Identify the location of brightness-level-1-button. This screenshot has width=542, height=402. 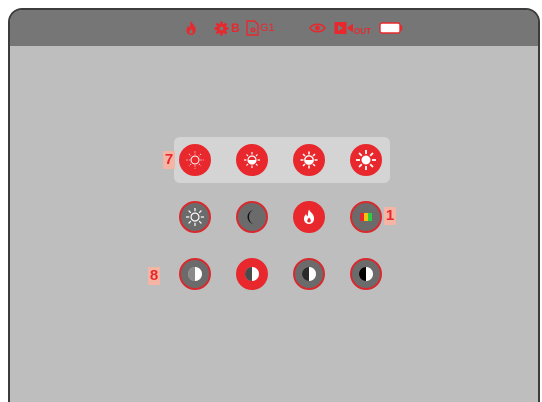
(195, 160).